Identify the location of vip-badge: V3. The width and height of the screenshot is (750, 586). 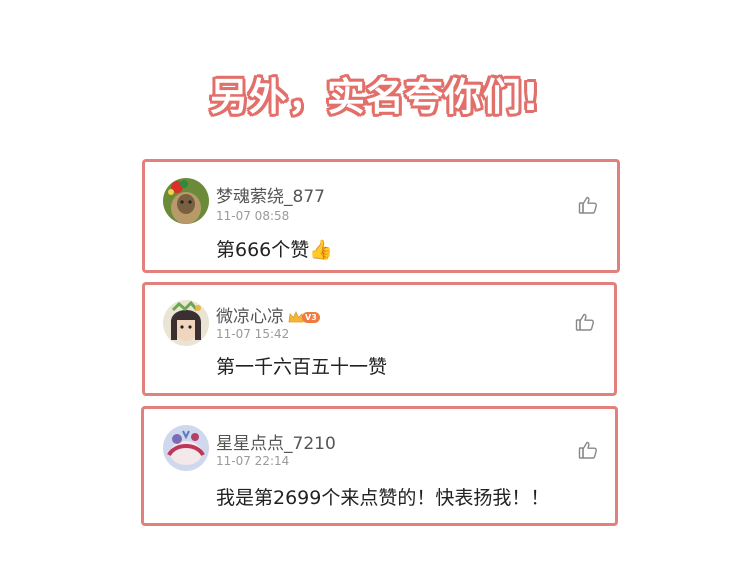
(304, 317).